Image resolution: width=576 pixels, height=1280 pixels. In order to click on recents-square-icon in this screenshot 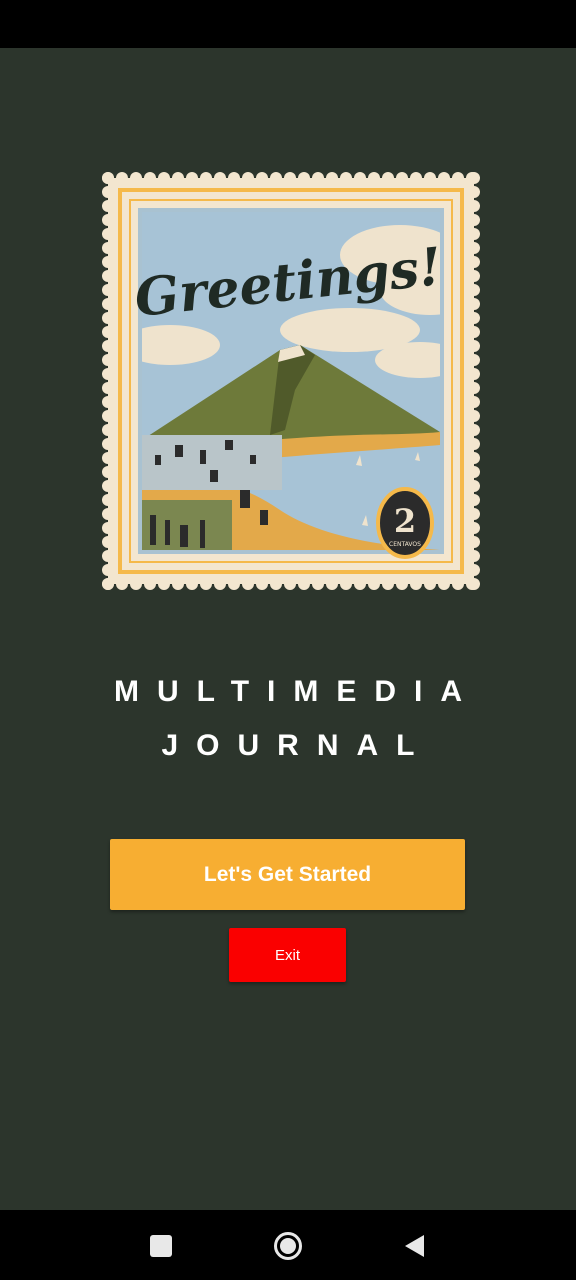, I will do `click(161, 1246)`.